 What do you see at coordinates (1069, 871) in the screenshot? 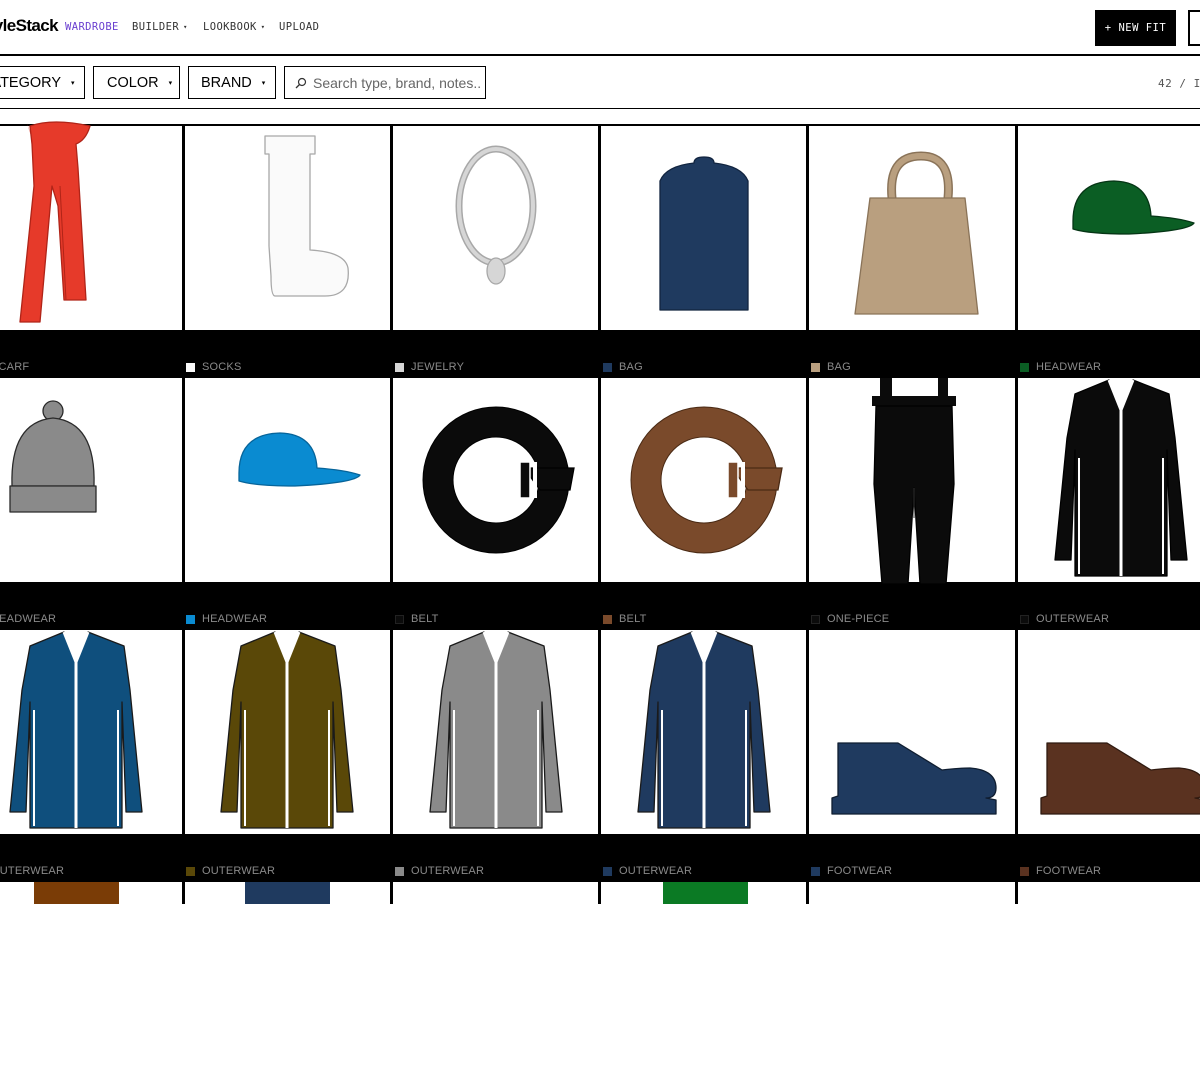
I see `category-text: FOOTWEAR` at bounding box center [1069, 871].